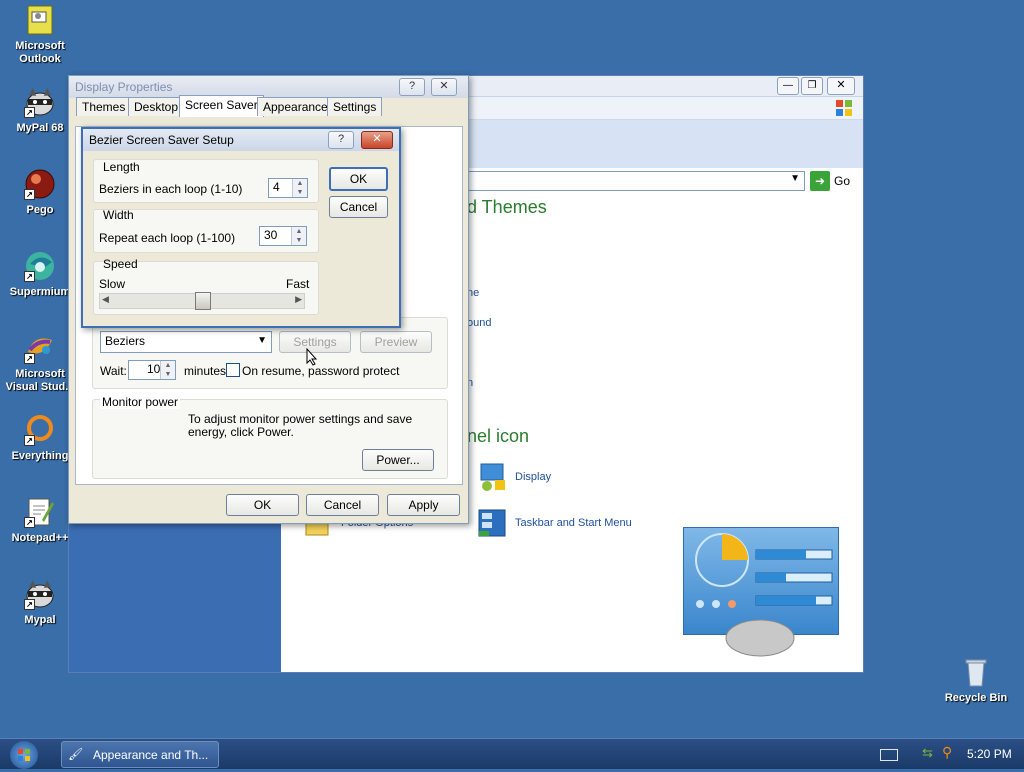  Describe the element at coordinates (105, 299) in the screenshot. I see `arrow-left-icon: ◀` at that location.